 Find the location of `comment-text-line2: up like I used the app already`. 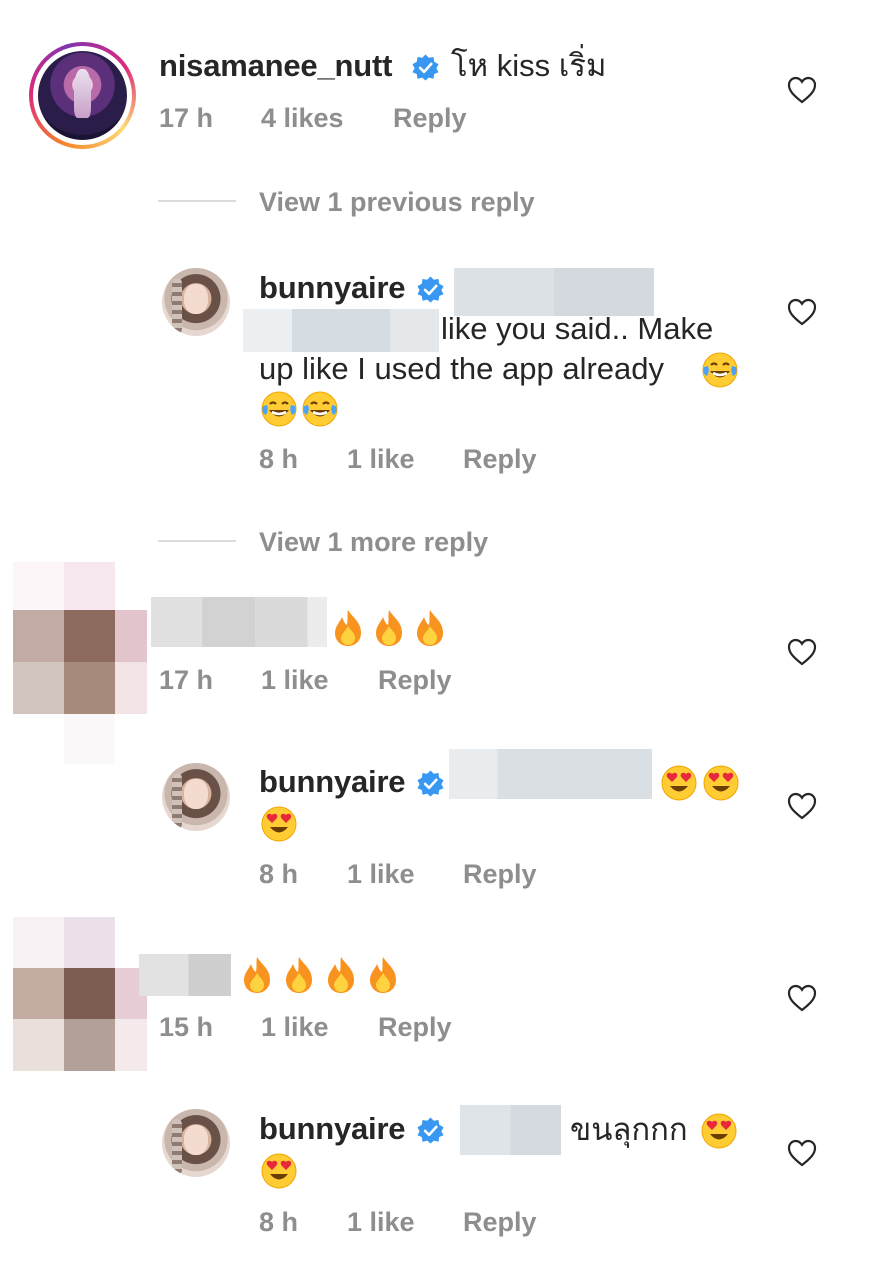

comment-text-line2: up like I used the app already is located at coordinates (461, 368).